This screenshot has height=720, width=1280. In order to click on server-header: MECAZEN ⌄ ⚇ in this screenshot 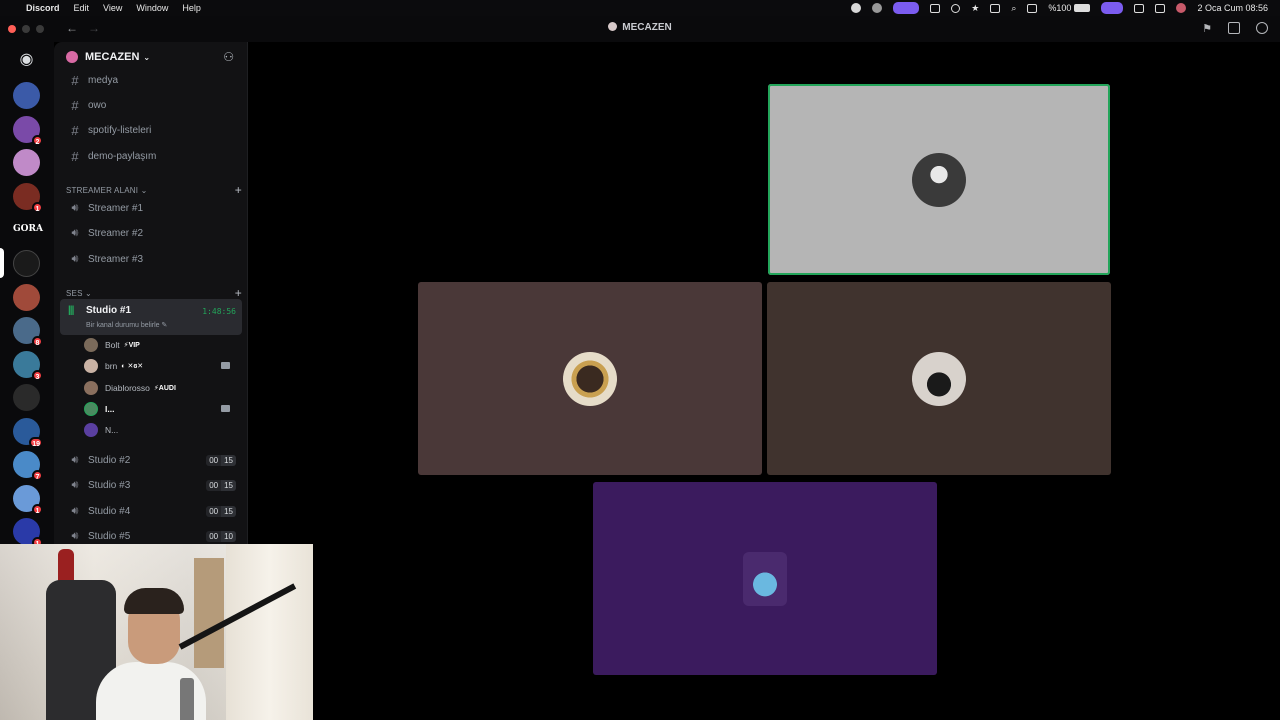, I will do `click(151, 57)`.